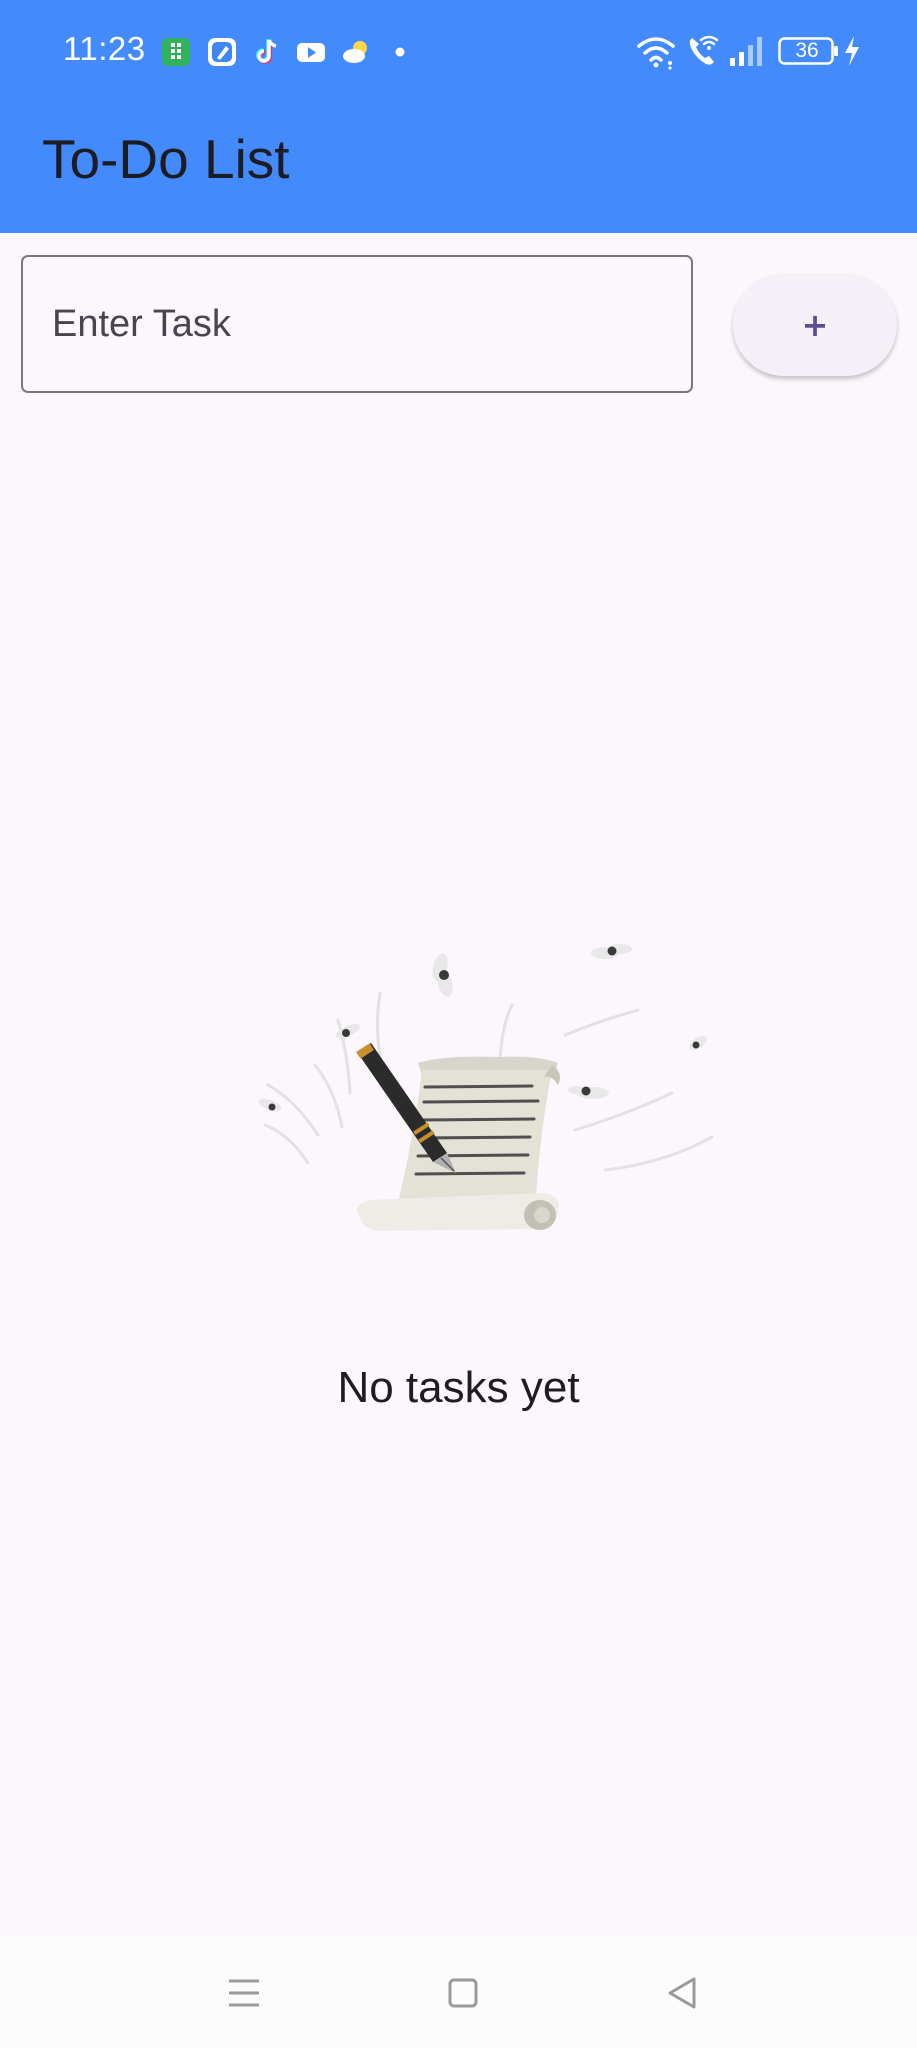 The image size is (917, 2048). Describe the element at coordinates (104, 48) in the screenshot. I see `status-time: 11:23` at that location.